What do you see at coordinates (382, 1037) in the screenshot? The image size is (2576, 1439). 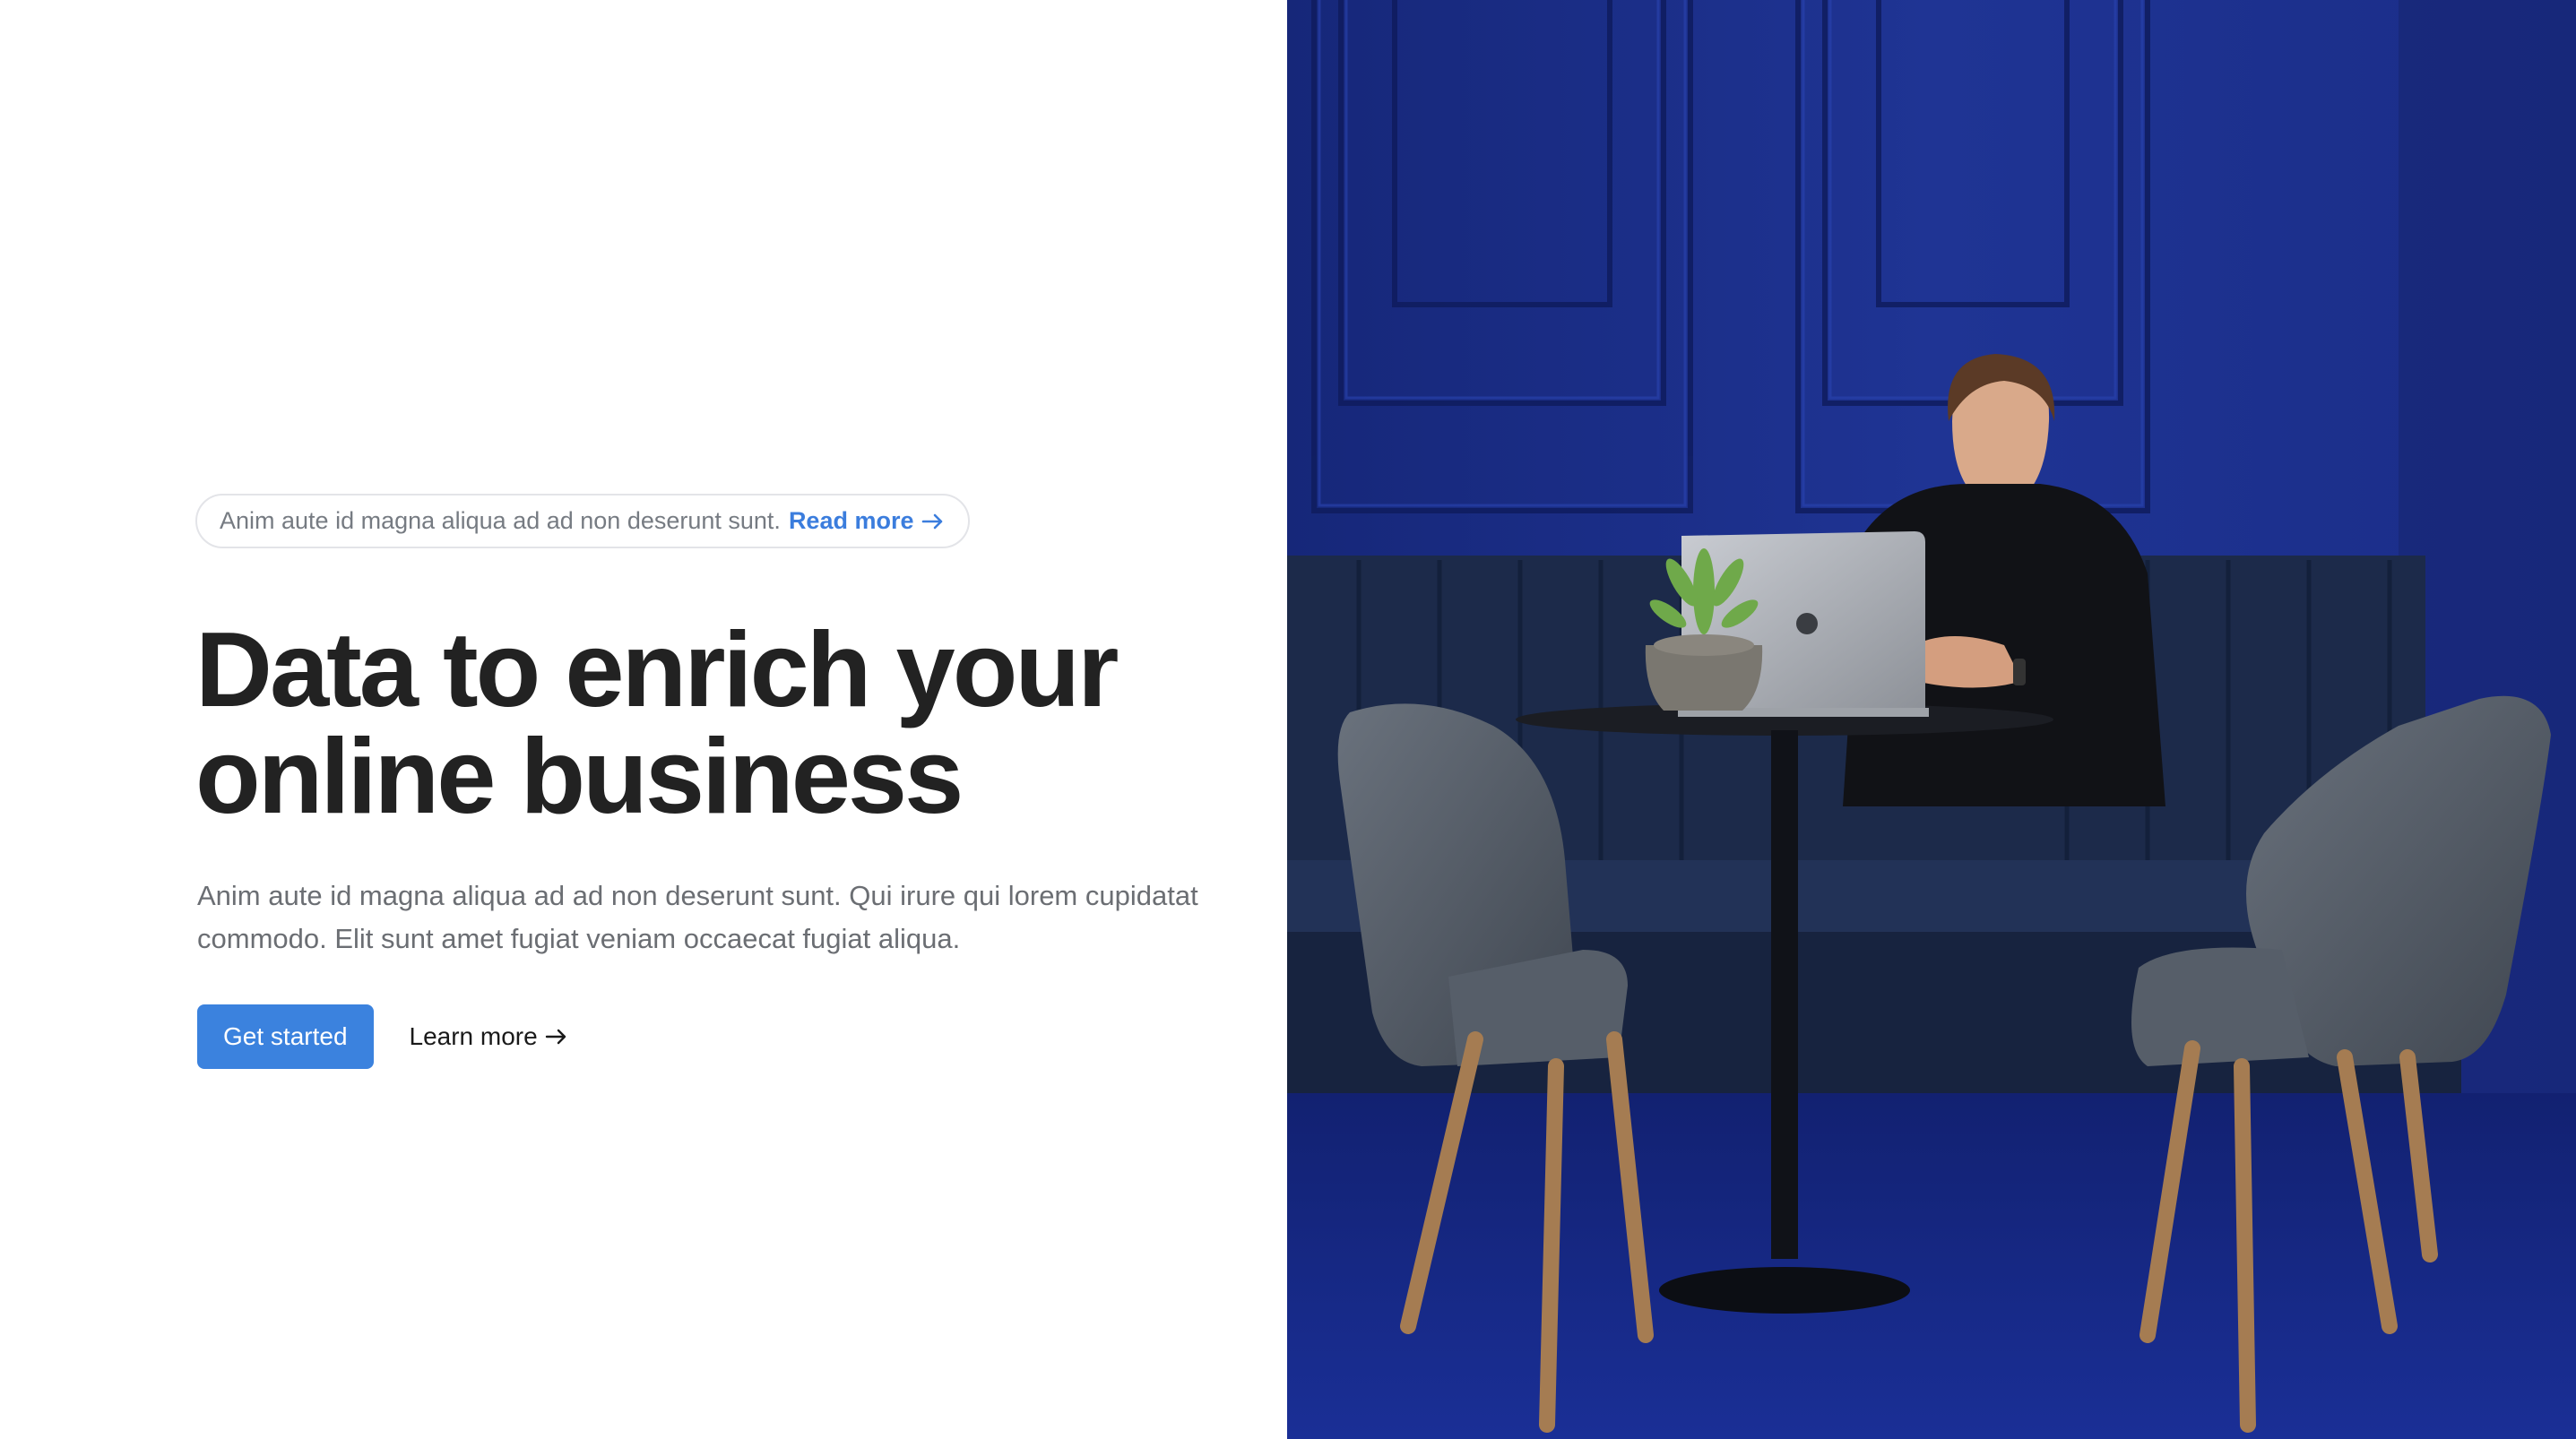 I see `cta-group: Get started Learn more` at bounding box center [382, 1037].